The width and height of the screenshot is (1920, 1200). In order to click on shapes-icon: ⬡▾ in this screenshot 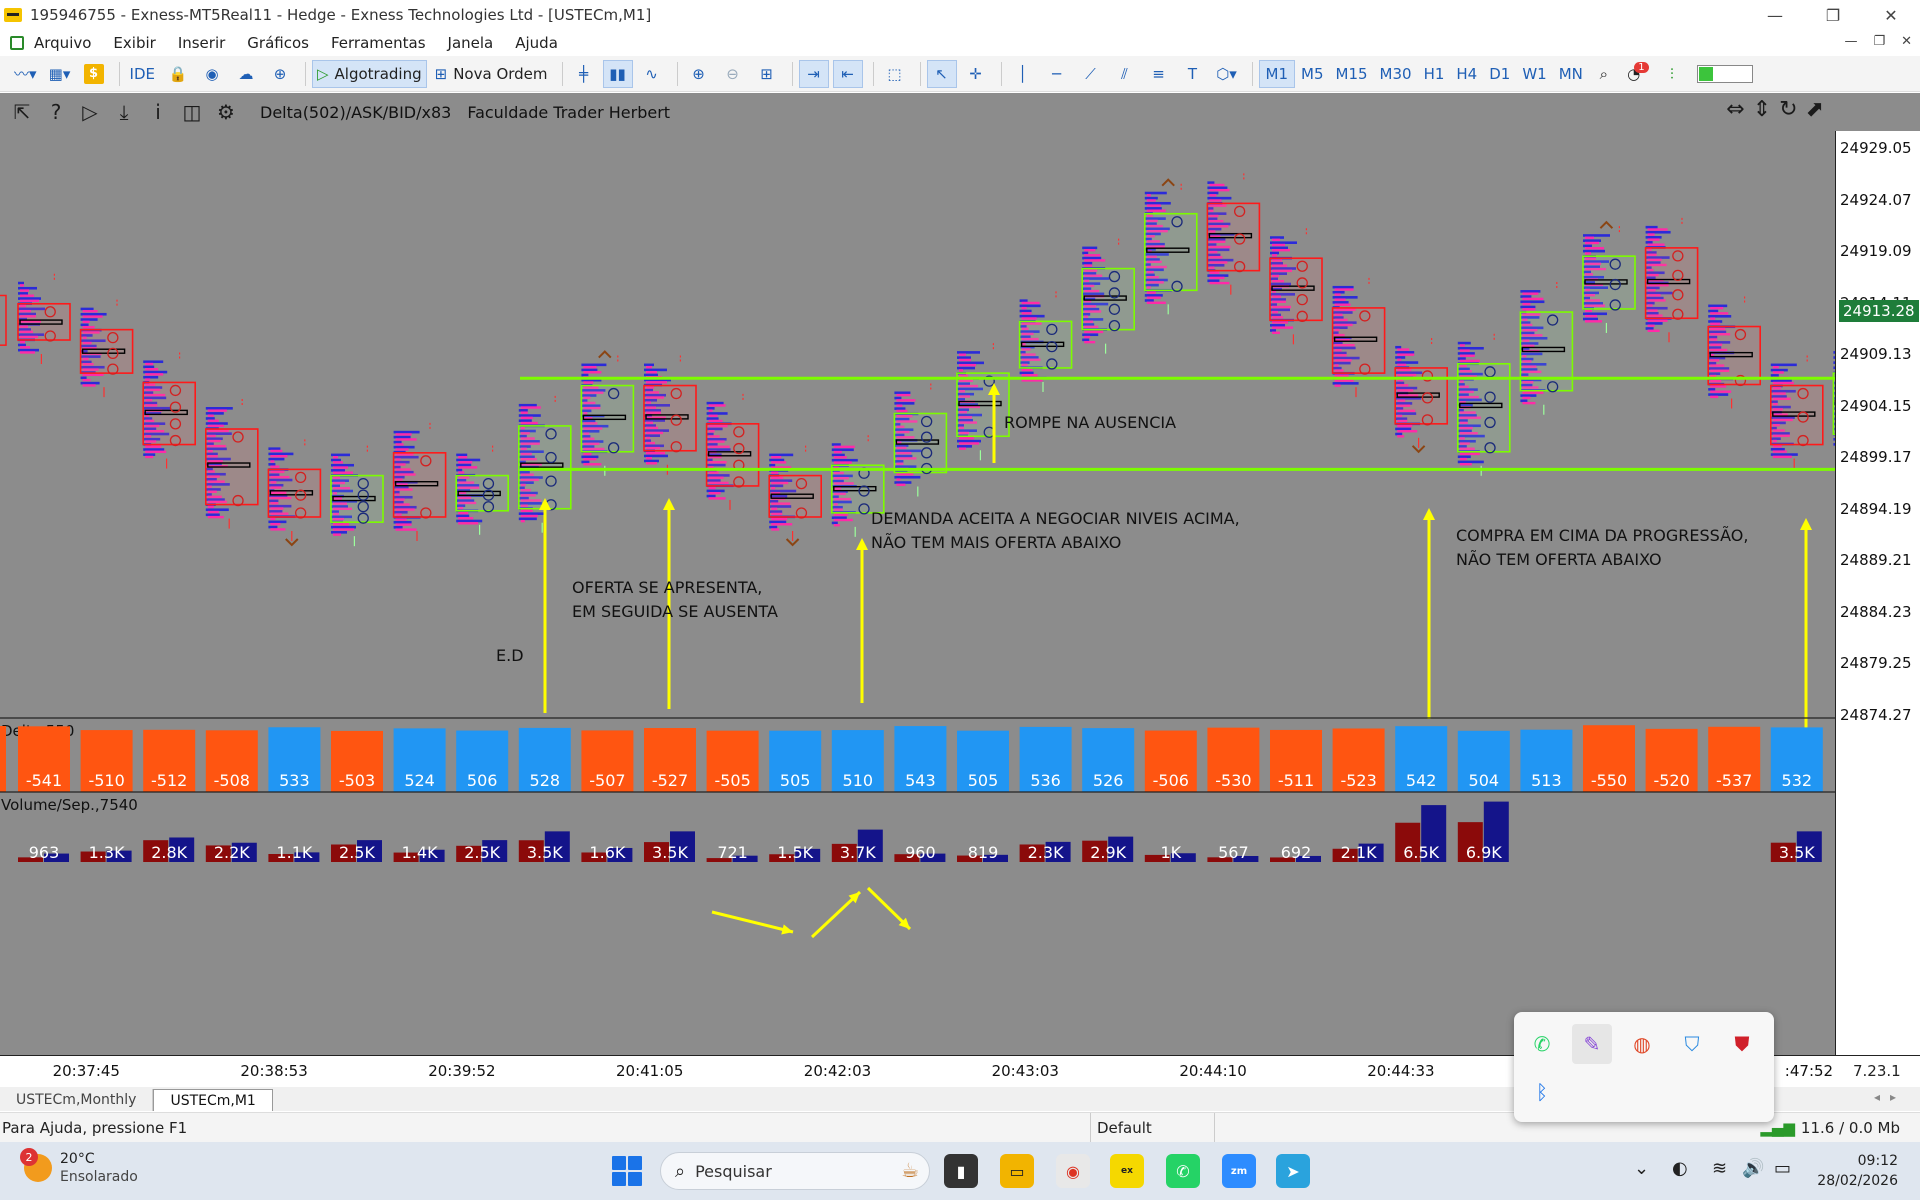, I will do `click(1227, 74)`.